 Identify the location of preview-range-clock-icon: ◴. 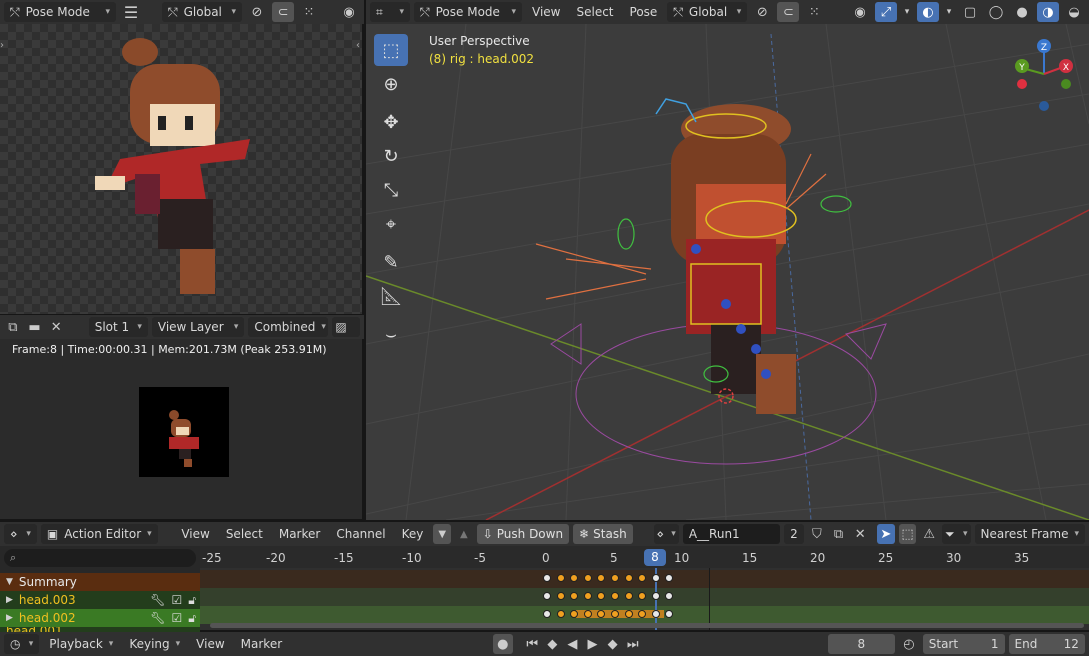
(909, 644).